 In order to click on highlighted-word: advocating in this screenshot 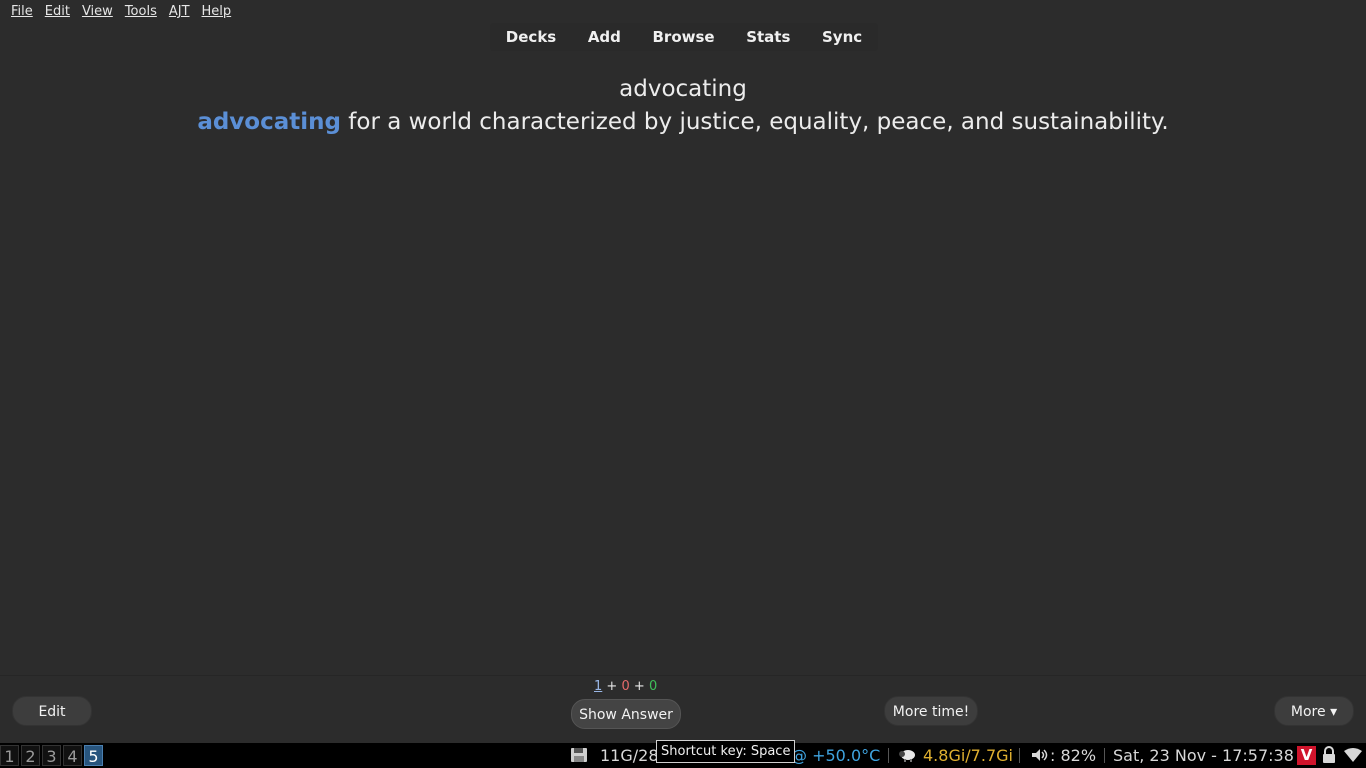, I will do `click(269, 122)`.